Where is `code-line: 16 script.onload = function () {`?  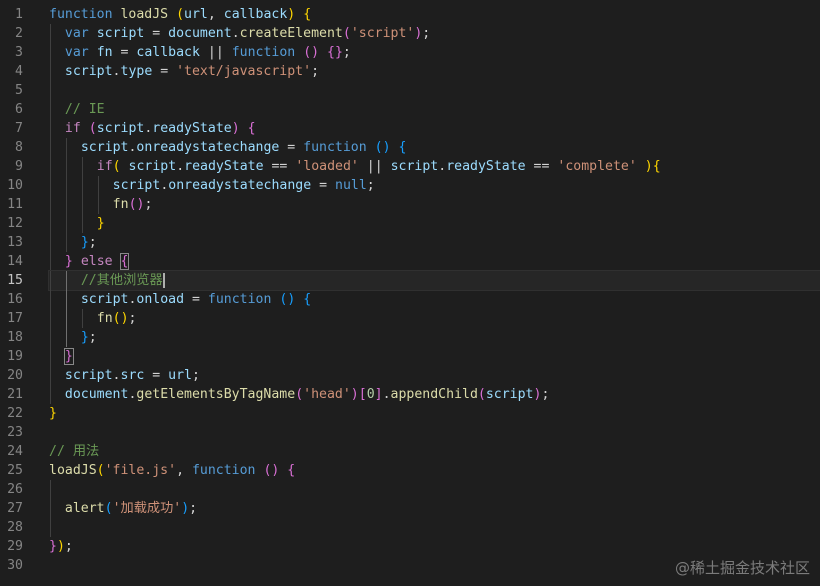 code-line: 16 script.onload = function () { is located at coordinates (410, 299).